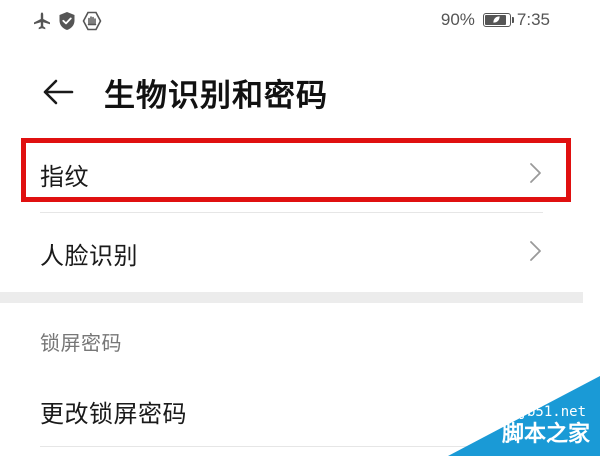 The height and width of the screenshot is (456, 600). What do you see at coordinates (92, 21) in the screenshot?
I see `hand-icon` at bounding box center [92, 21].